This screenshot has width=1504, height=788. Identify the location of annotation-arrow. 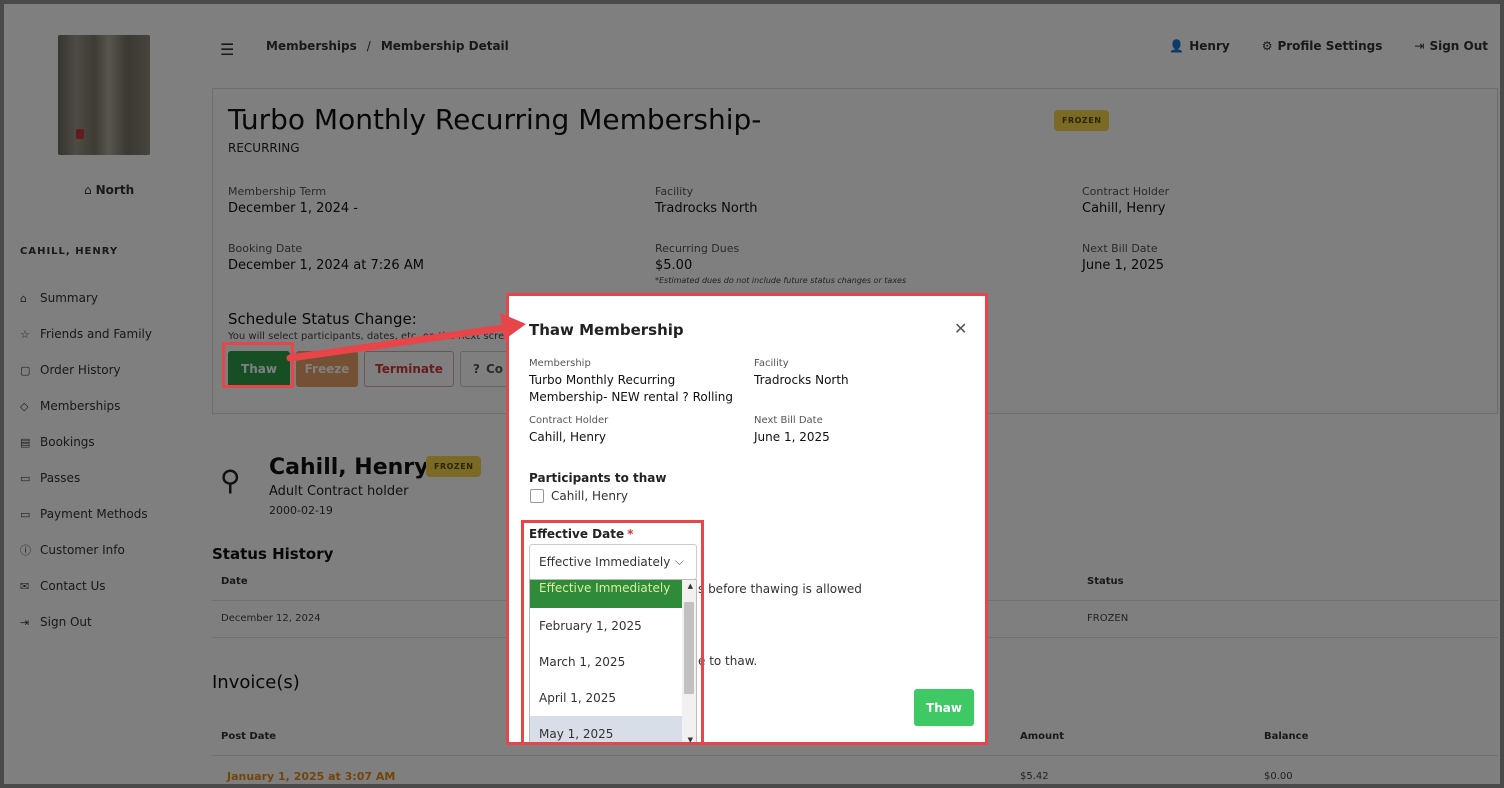
(406, 337).